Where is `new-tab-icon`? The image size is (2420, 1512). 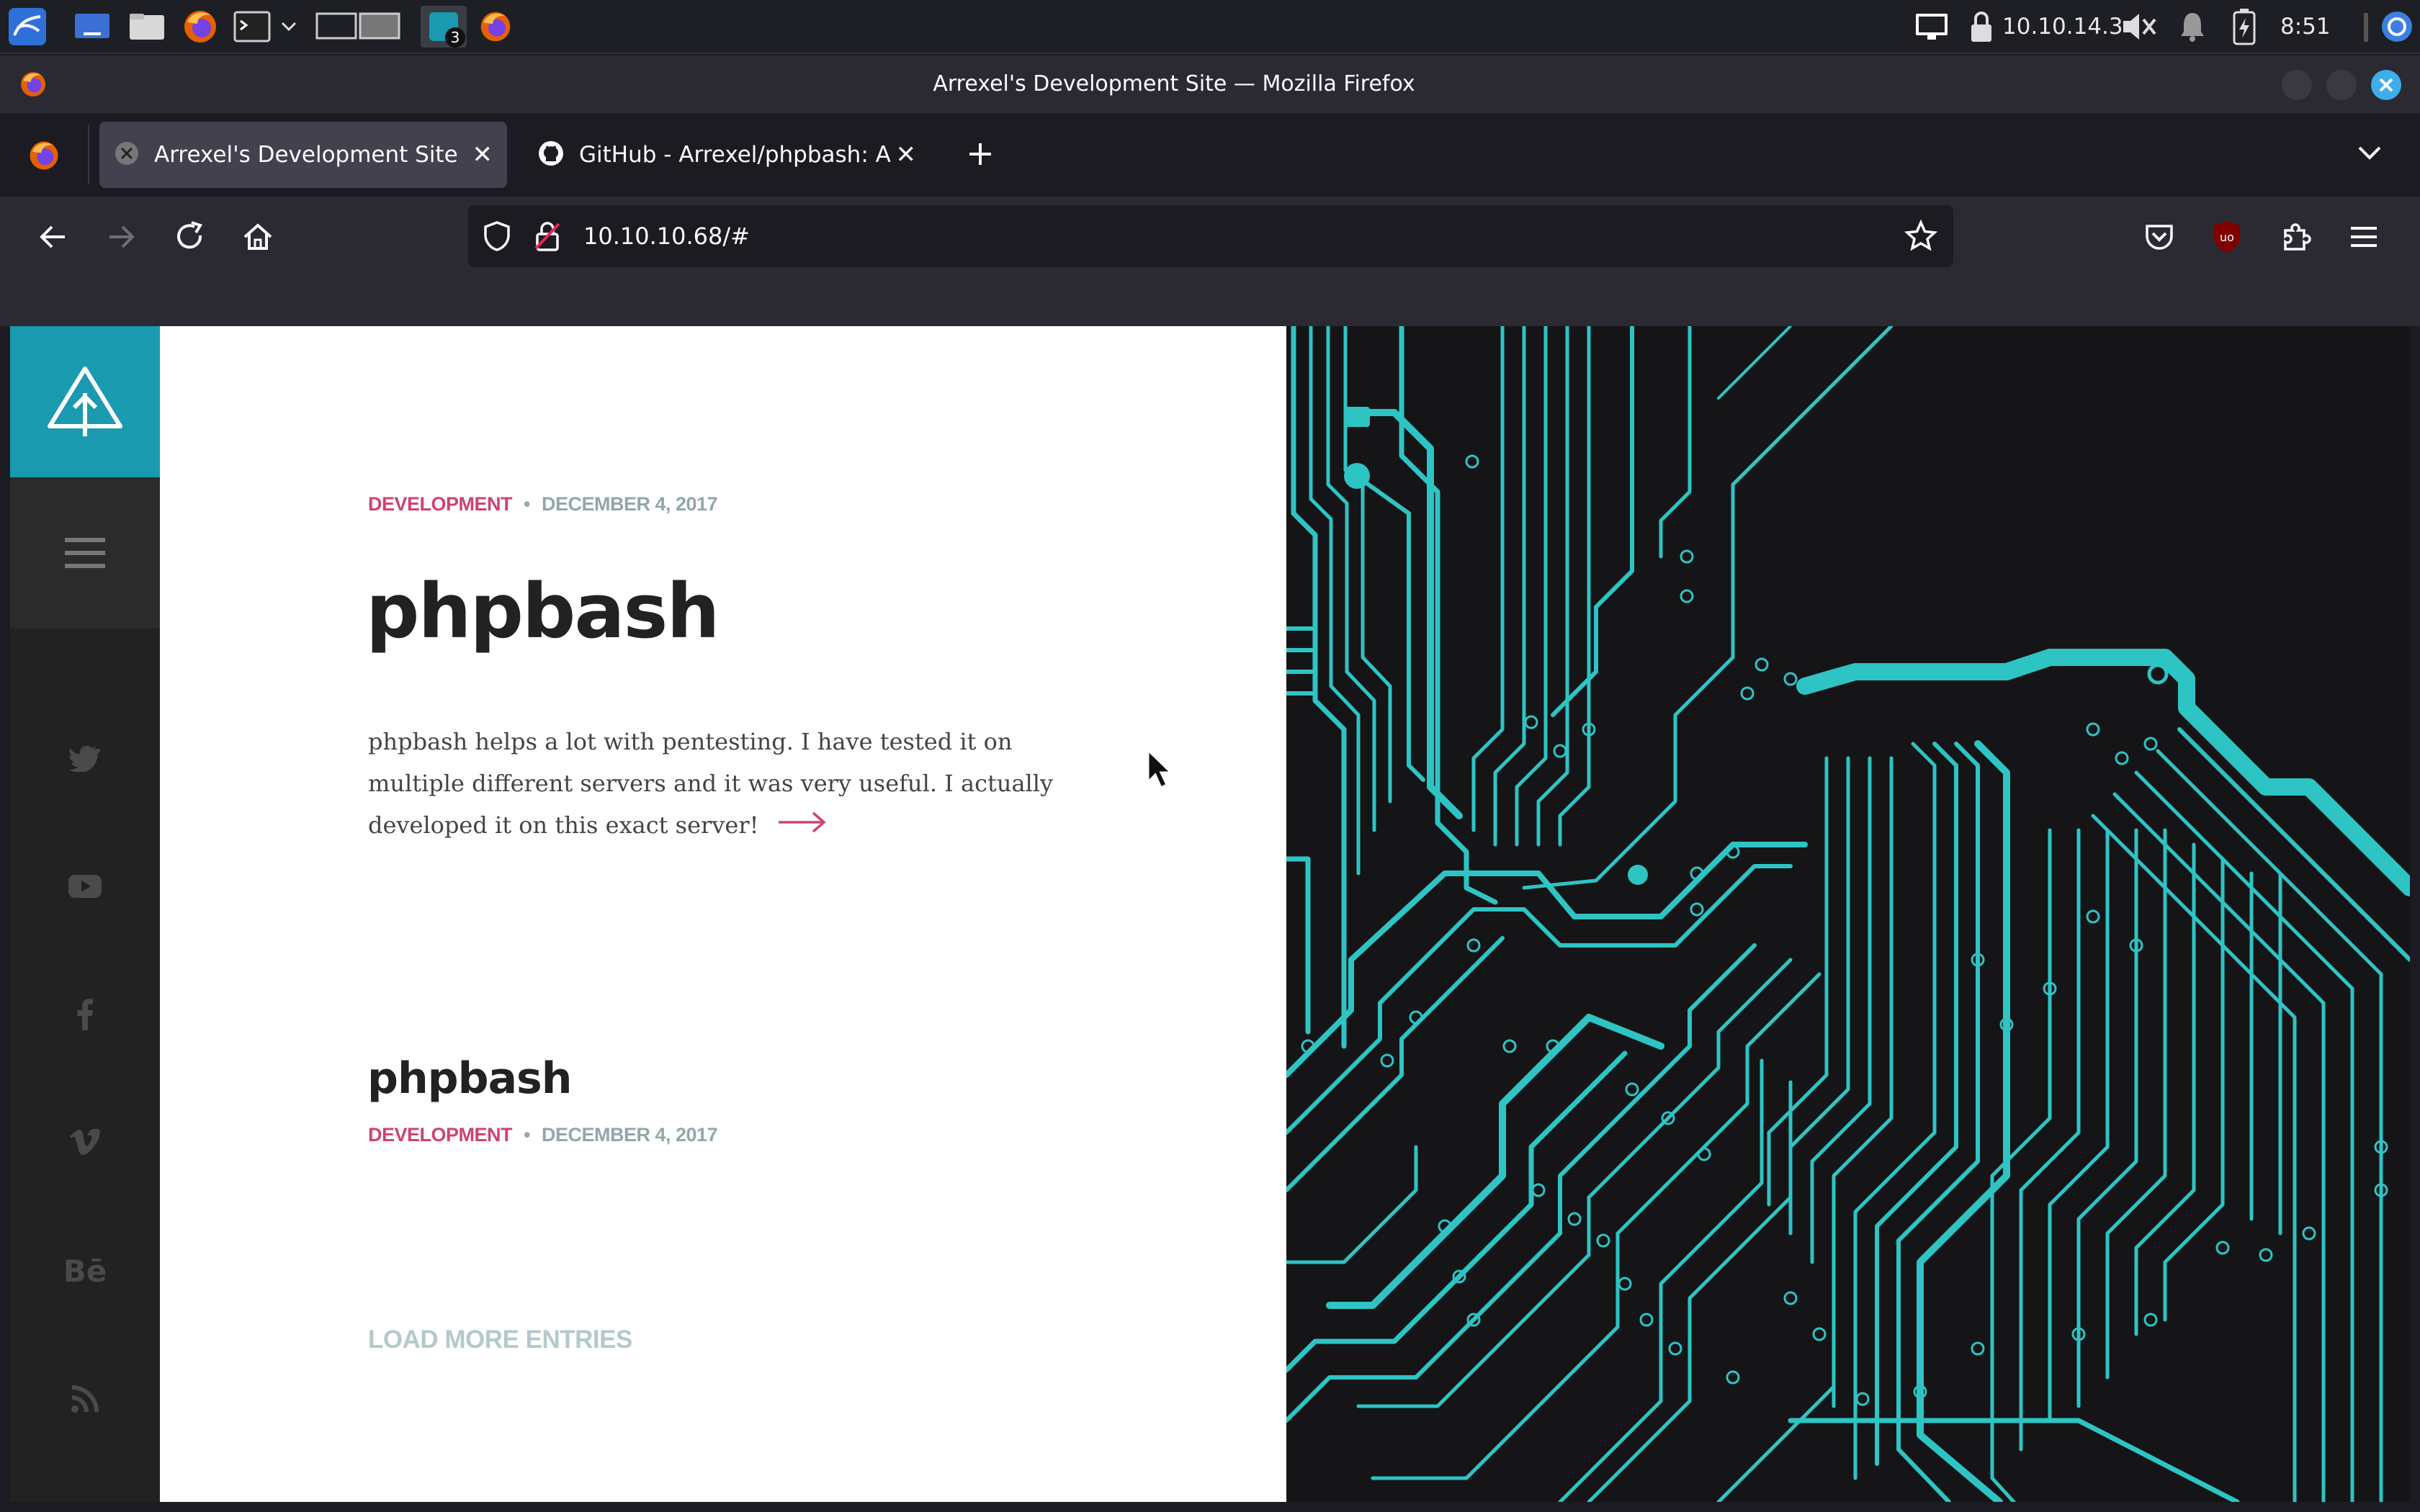
new-tab-icon is located at coordinates (980, 156).